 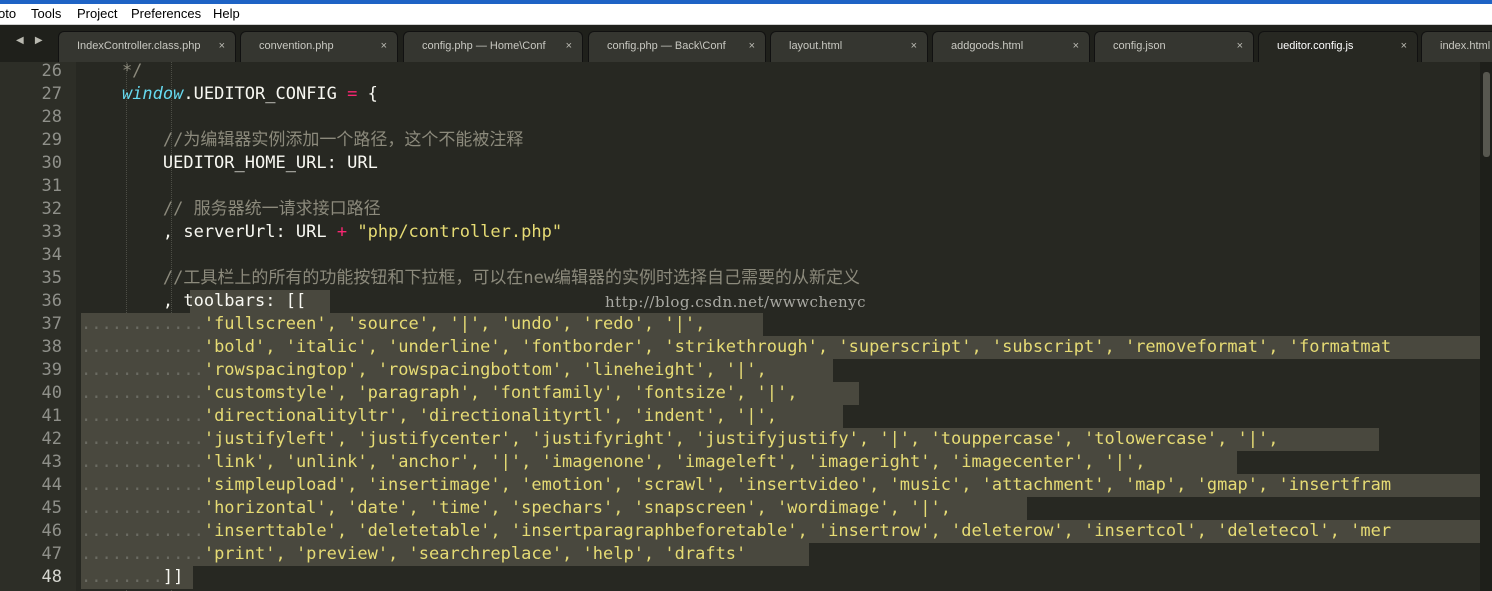 I want to click on tab-nav-arrows-icon: ◀ ▶, so click(x=31, y=40).